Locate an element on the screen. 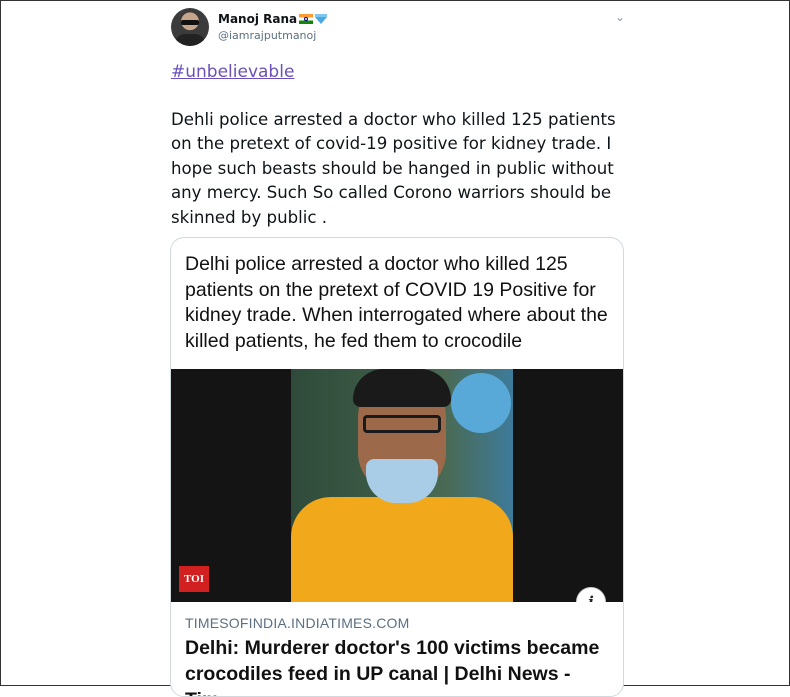  author-name-row: Manoj Rana is located at coordinates (273, 19).